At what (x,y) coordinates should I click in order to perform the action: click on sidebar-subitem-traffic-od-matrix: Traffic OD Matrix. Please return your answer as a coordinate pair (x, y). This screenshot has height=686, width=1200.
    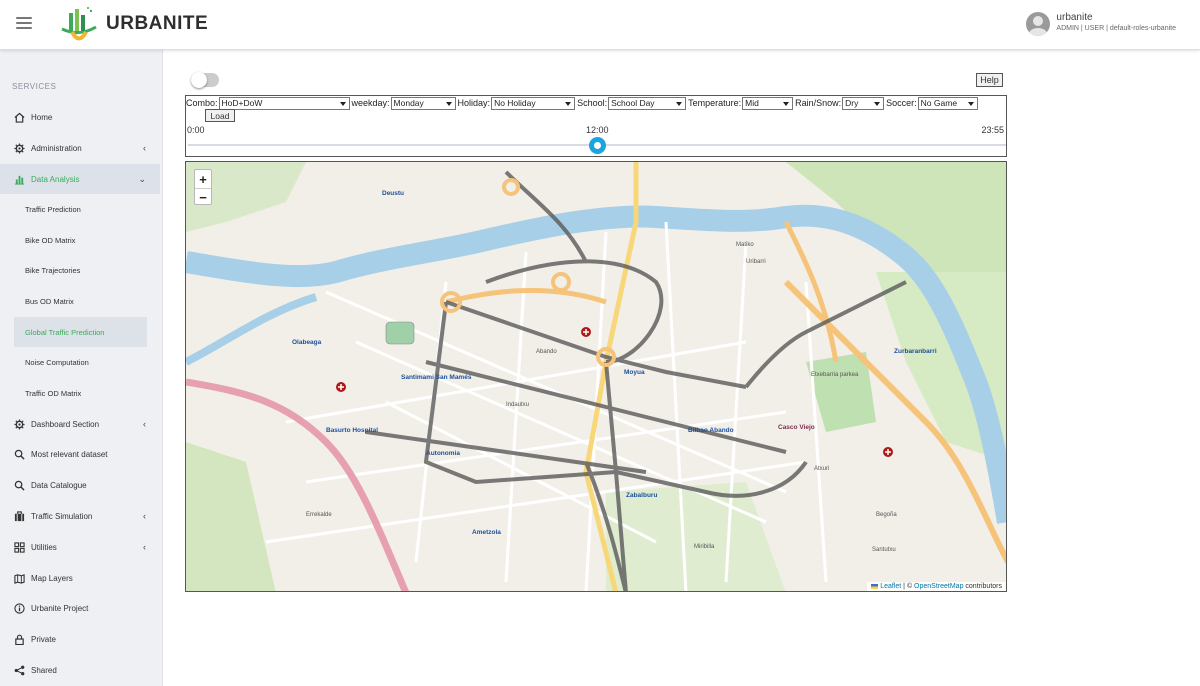
    Looking at the image, I should click on (80, 393).